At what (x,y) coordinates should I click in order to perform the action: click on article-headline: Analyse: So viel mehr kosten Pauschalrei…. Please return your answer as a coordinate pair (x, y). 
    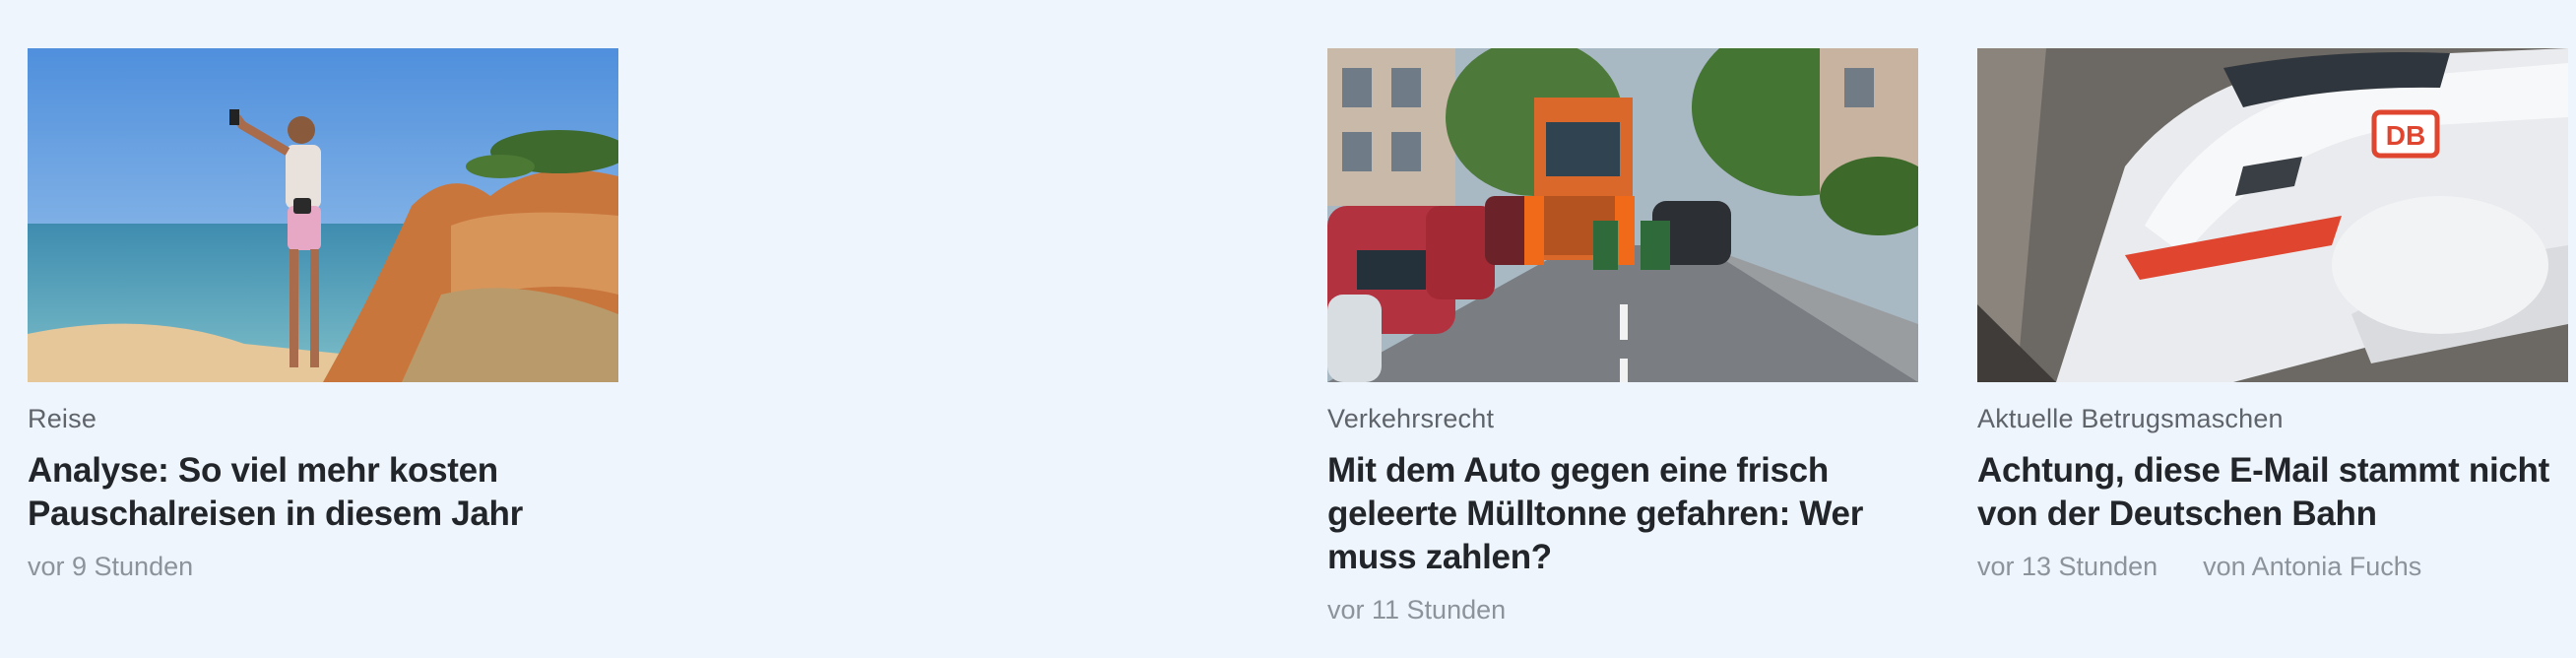
    Looking at the image, I should click on (323, 492).